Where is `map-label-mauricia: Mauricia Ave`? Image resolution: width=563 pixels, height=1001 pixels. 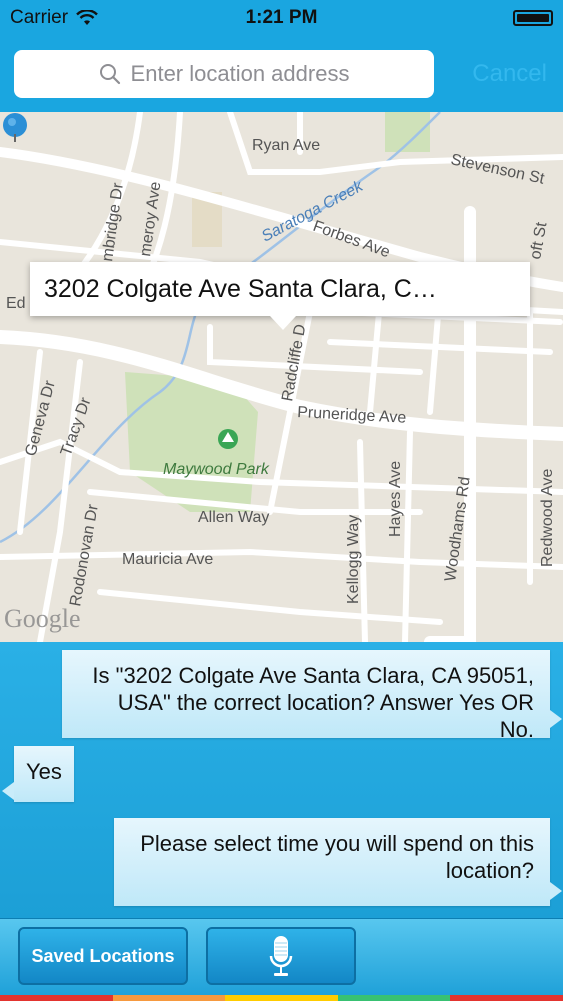 map-label-mauricia: Mauricia Ave is located at coordinates (167, 559).